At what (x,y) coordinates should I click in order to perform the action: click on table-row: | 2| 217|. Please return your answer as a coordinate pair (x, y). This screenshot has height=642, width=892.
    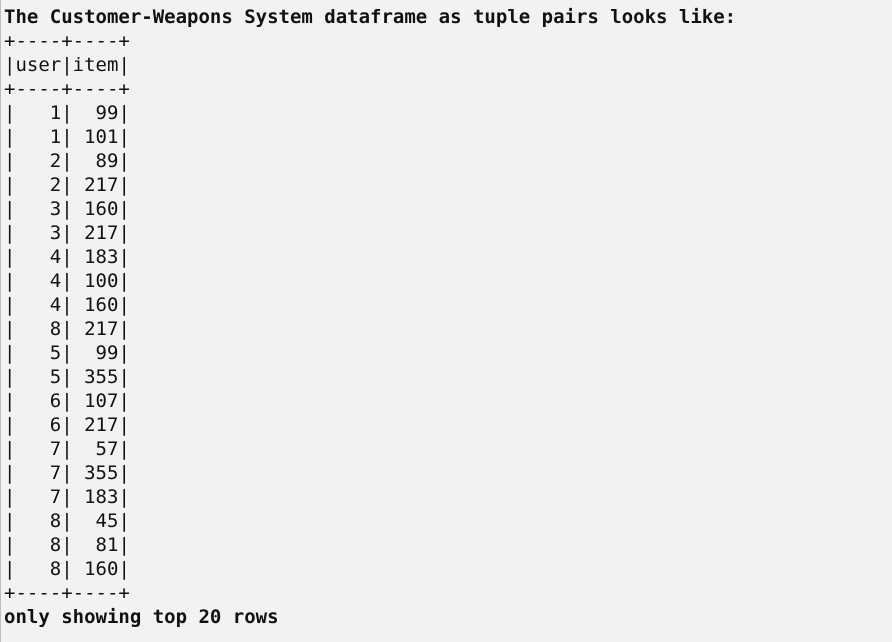
    Looking at the image, I should click on (67, 185).